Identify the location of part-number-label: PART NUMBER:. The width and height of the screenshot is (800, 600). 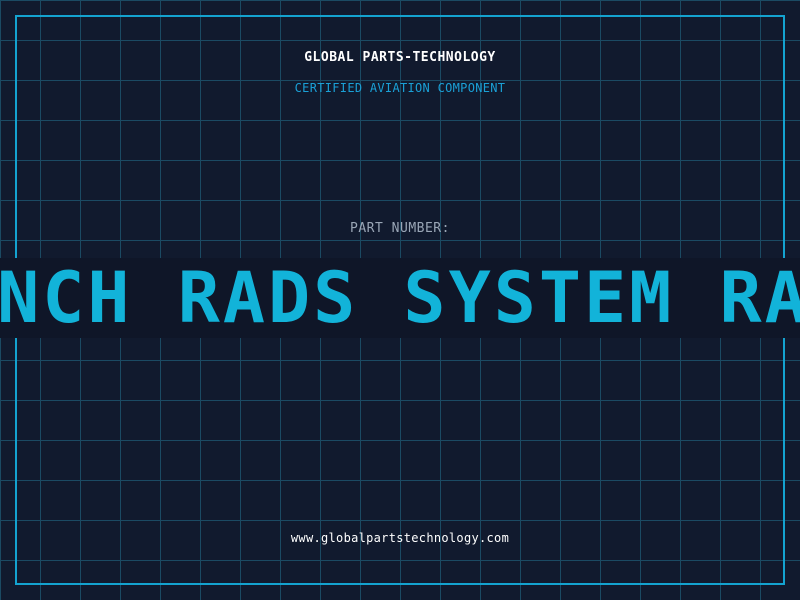
(400, 228).